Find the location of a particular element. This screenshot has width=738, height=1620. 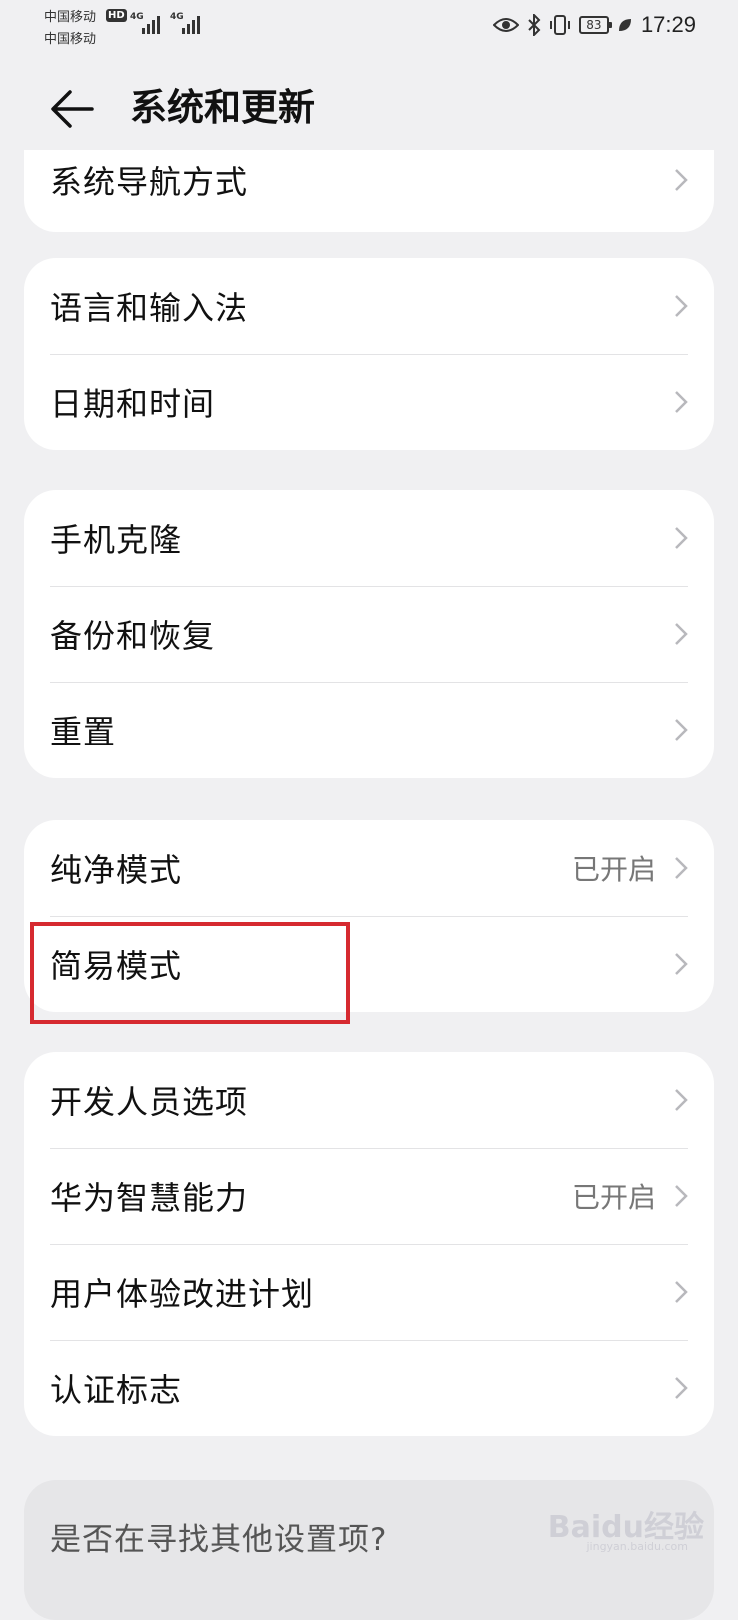

bluetooth-icon is located at coordinates (534, 25).